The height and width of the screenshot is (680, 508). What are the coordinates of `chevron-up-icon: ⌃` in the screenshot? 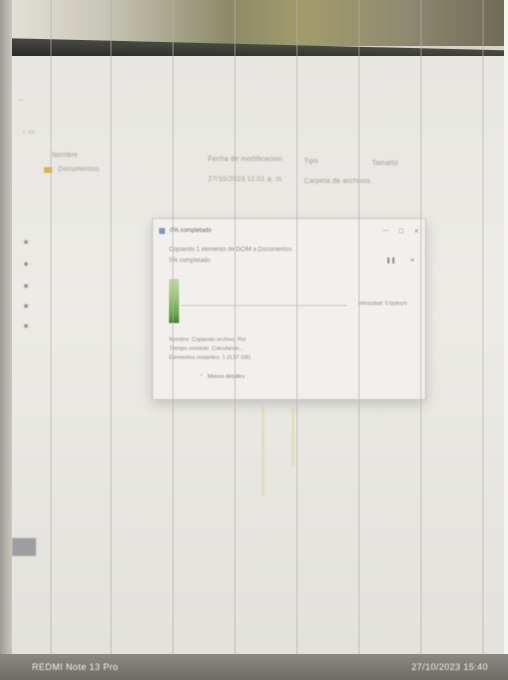 It's located at (201, 377).